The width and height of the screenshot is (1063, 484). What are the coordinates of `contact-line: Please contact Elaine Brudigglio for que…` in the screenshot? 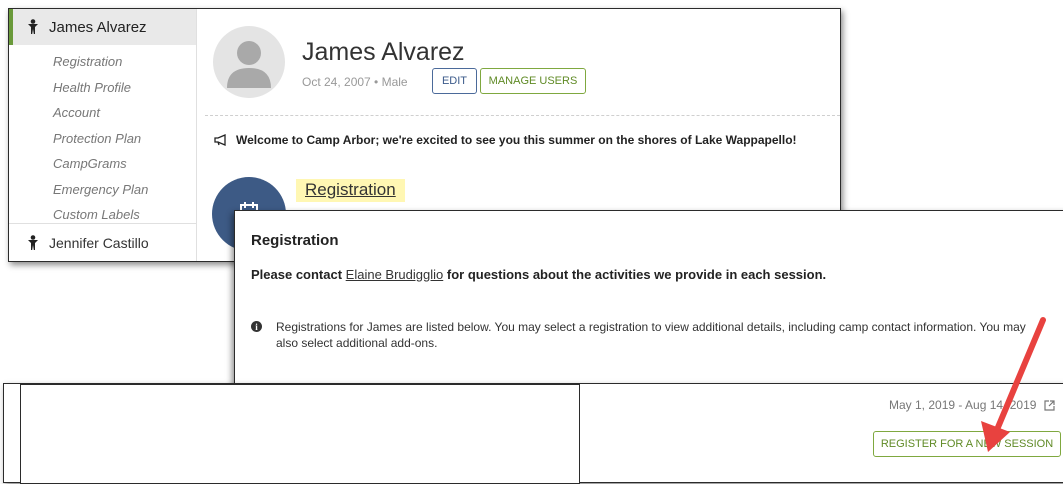 It's located at (538, 274).